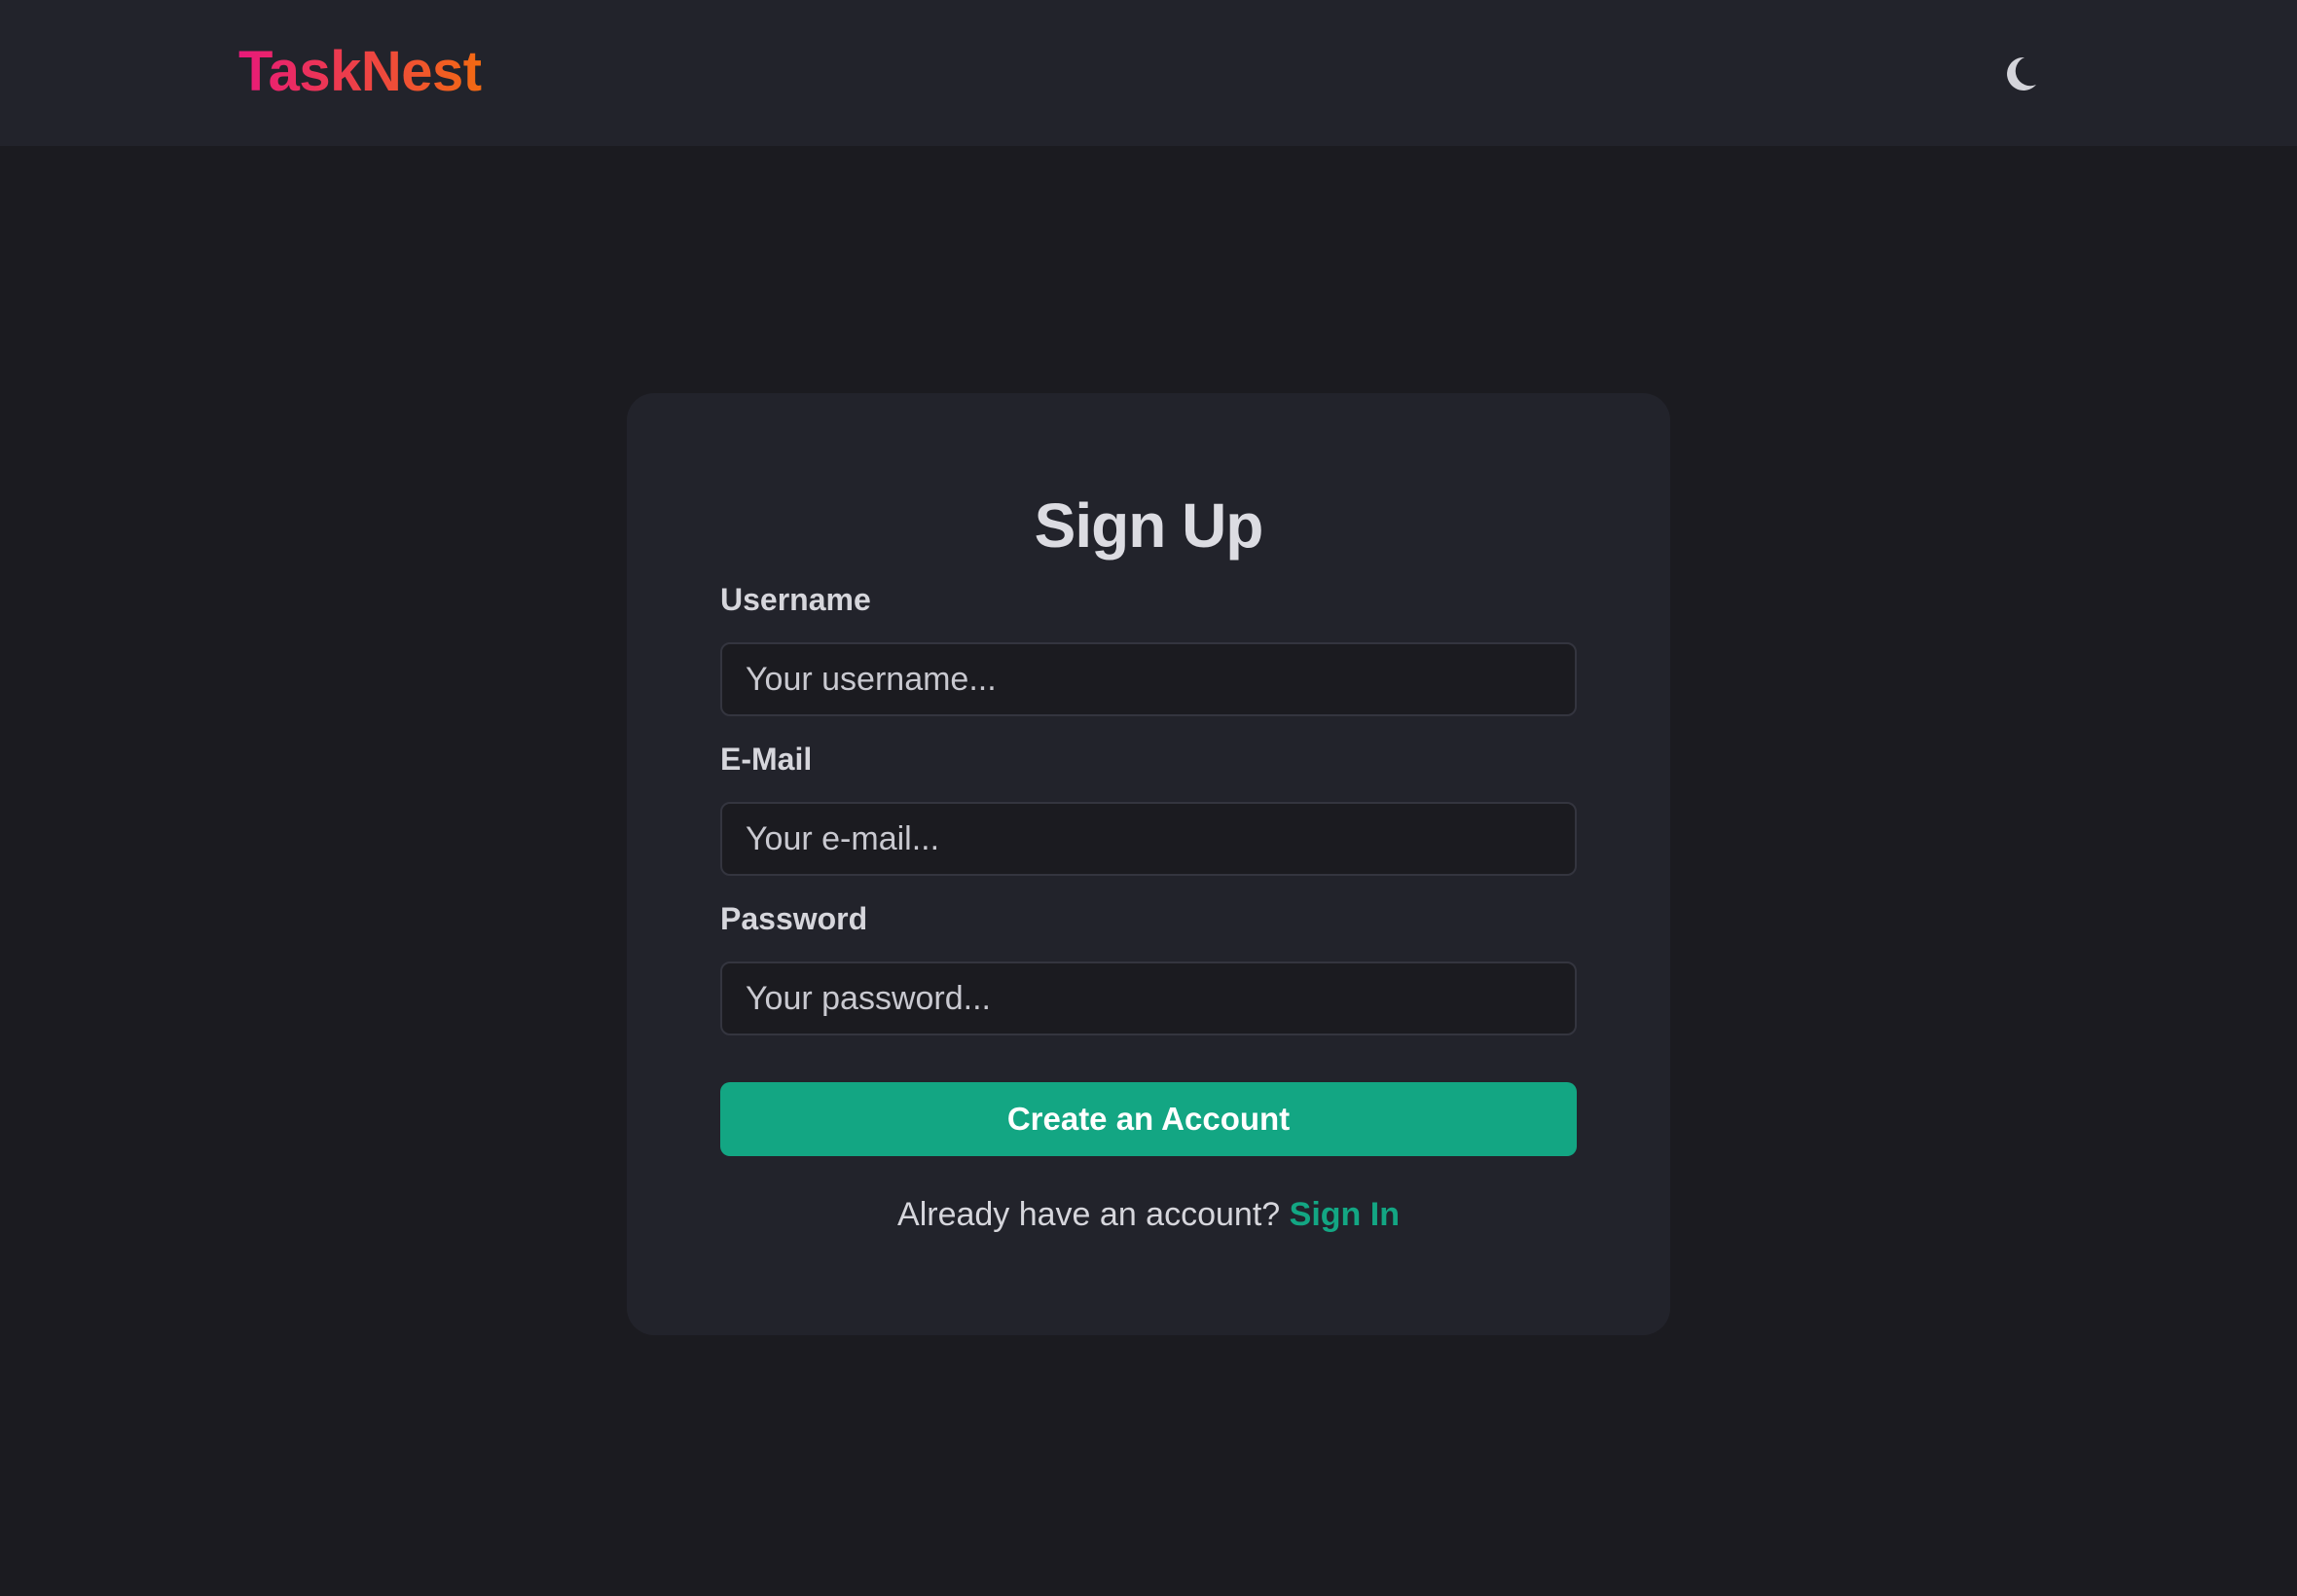  I want to click on theme-toggle-button, so click(2021, 74).